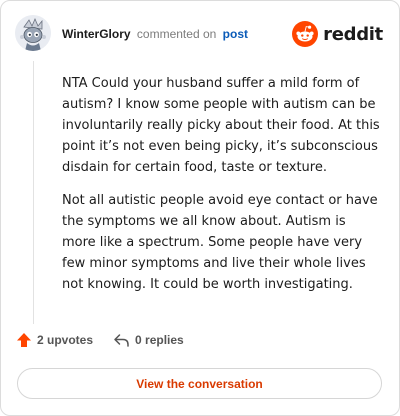  I want to click on comment-action-text: commented on, so click(176, 34).